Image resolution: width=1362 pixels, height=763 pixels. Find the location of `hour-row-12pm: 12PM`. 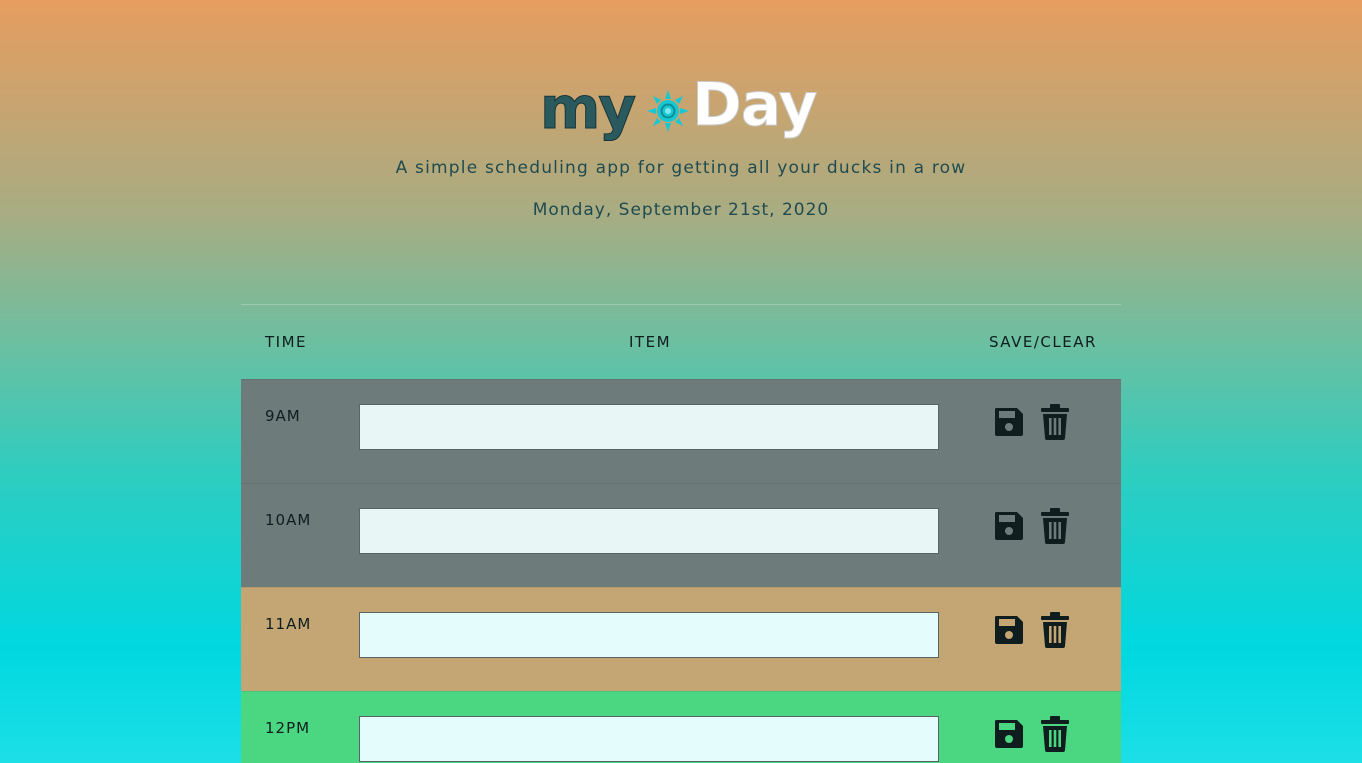

hour-row-12pm: 12PM is located at coordinates (681, 727).